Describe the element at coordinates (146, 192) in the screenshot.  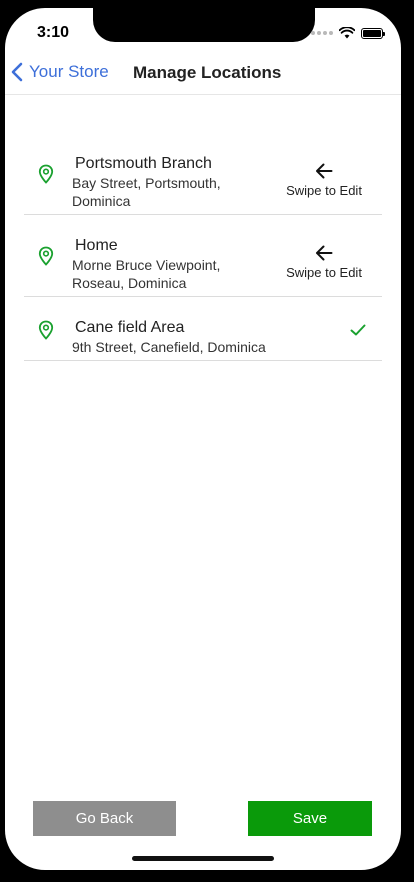
I see `location-address: Bay Street, Portsmouth, Dominica` at that location.